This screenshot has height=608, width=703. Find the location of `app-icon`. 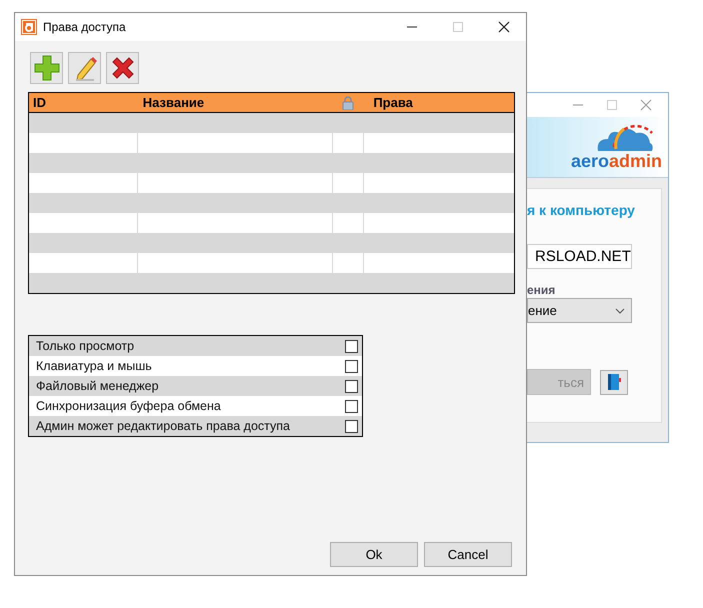

app-icon is located at coordinates (29, 27).